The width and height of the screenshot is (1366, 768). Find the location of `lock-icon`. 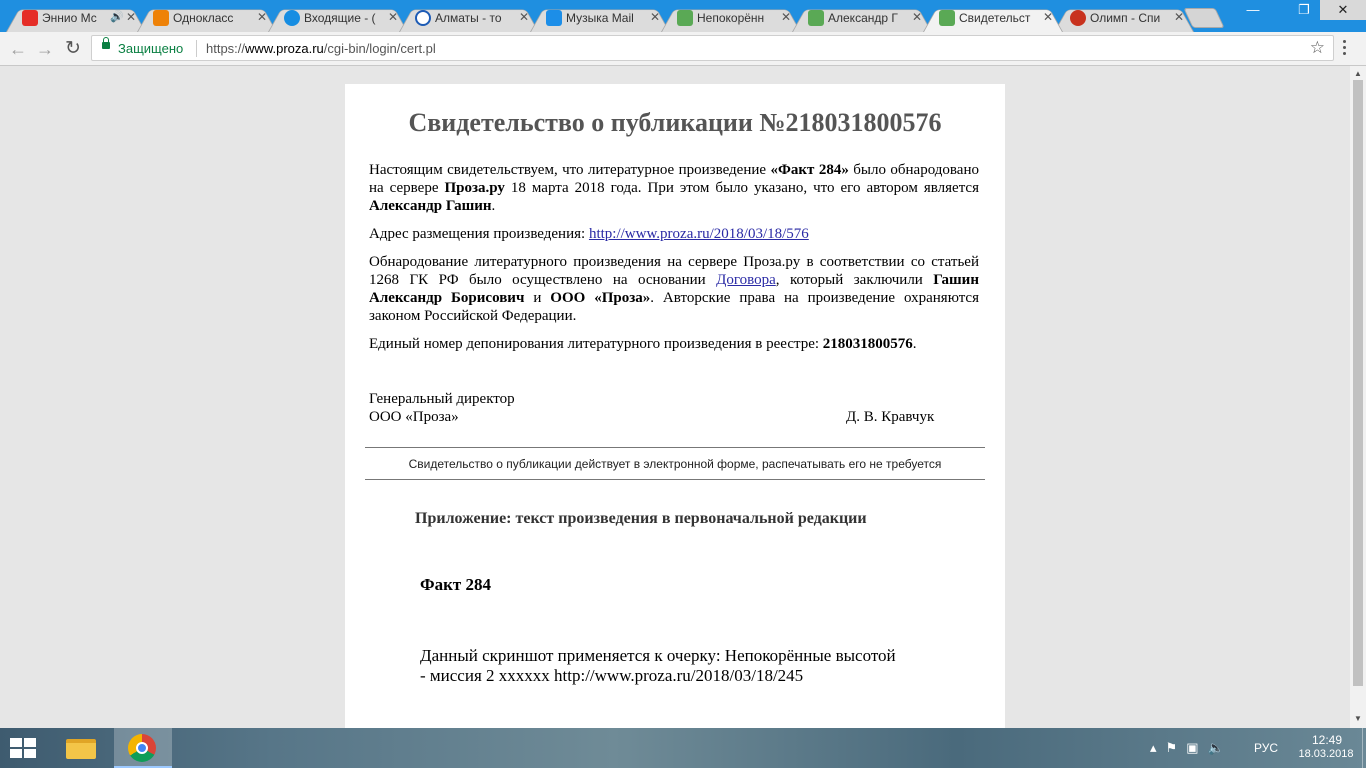

lock-icon is located at coordinates (106, 43).